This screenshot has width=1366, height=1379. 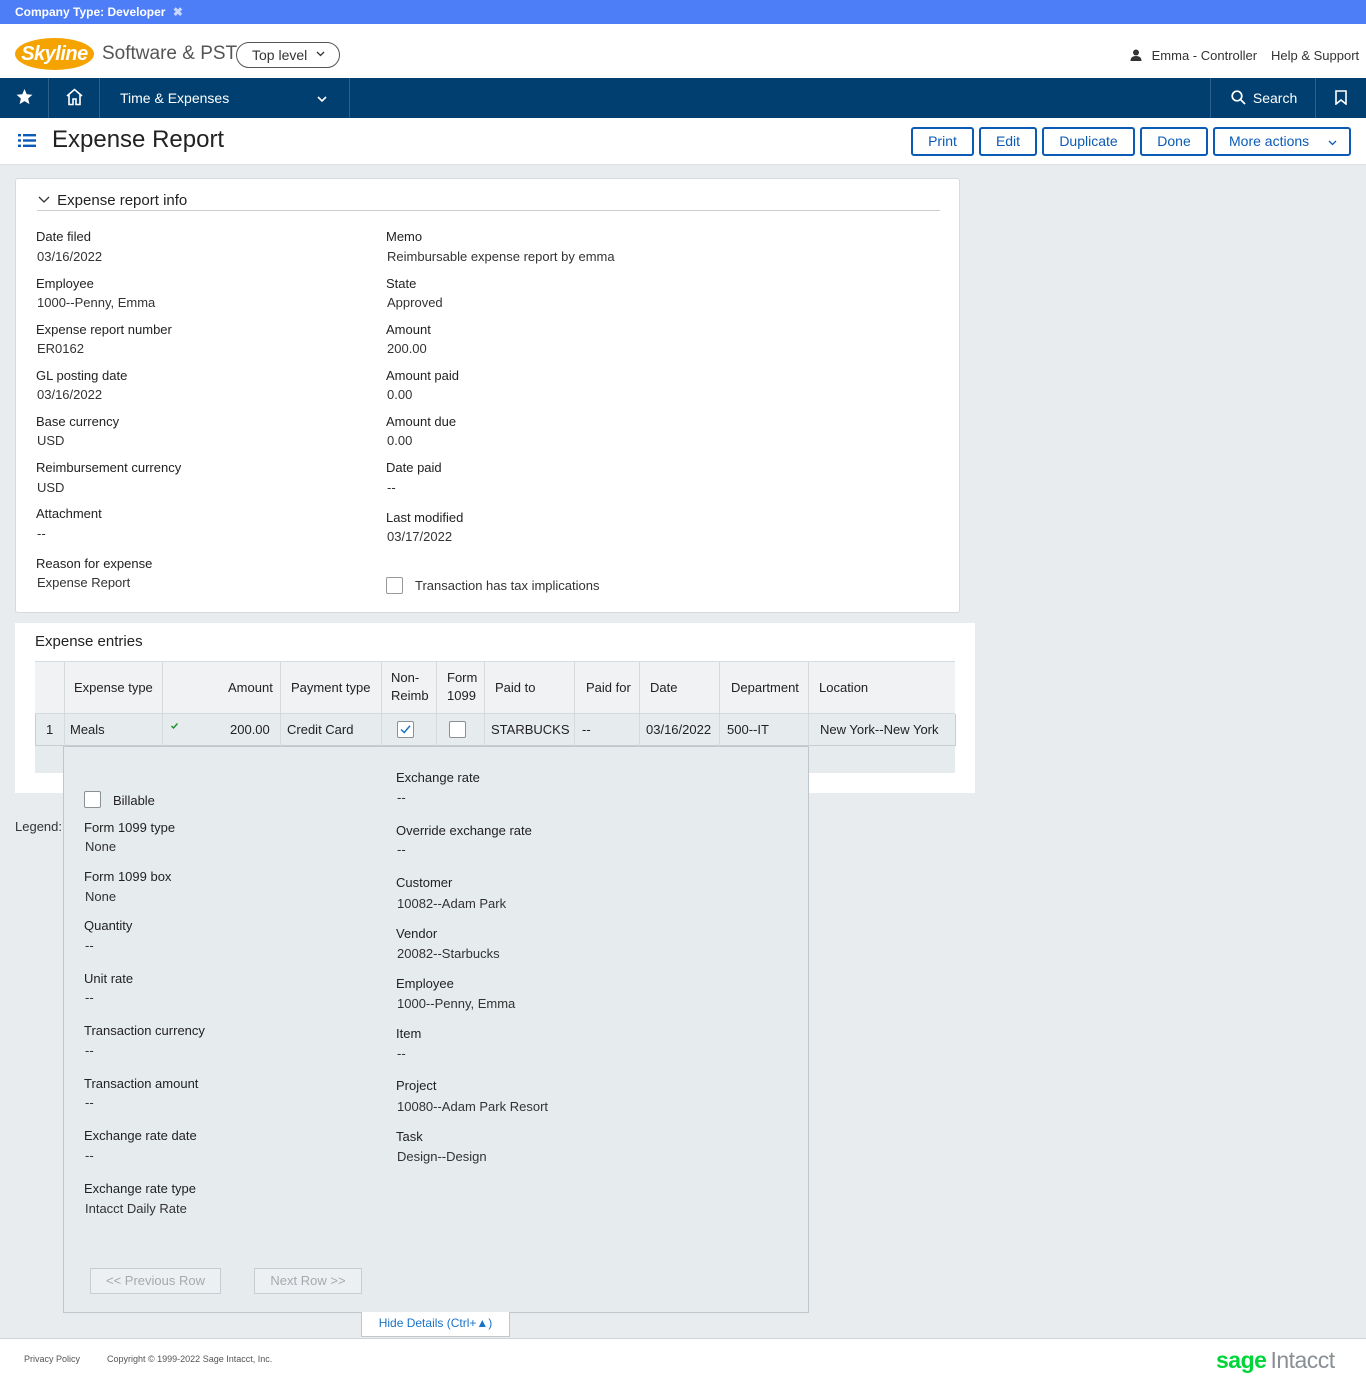 What do you see at coordinates (879, 729) in the screenshot?
I see `cell-location: New York--New York` at bounding box center [879, 729].